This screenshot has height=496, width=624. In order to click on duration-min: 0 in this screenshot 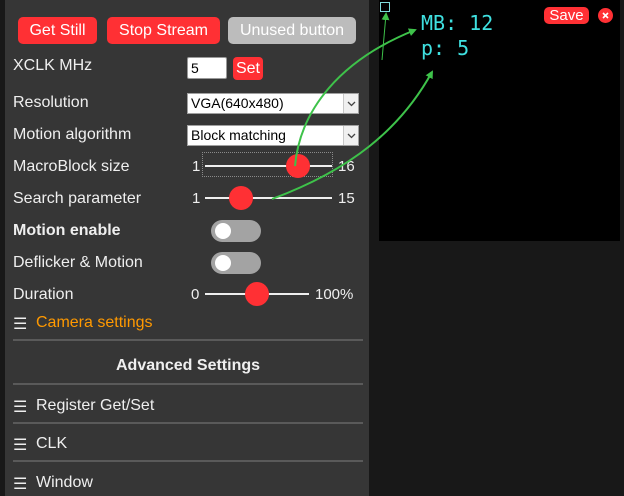, I will do `click(195, 294)`.